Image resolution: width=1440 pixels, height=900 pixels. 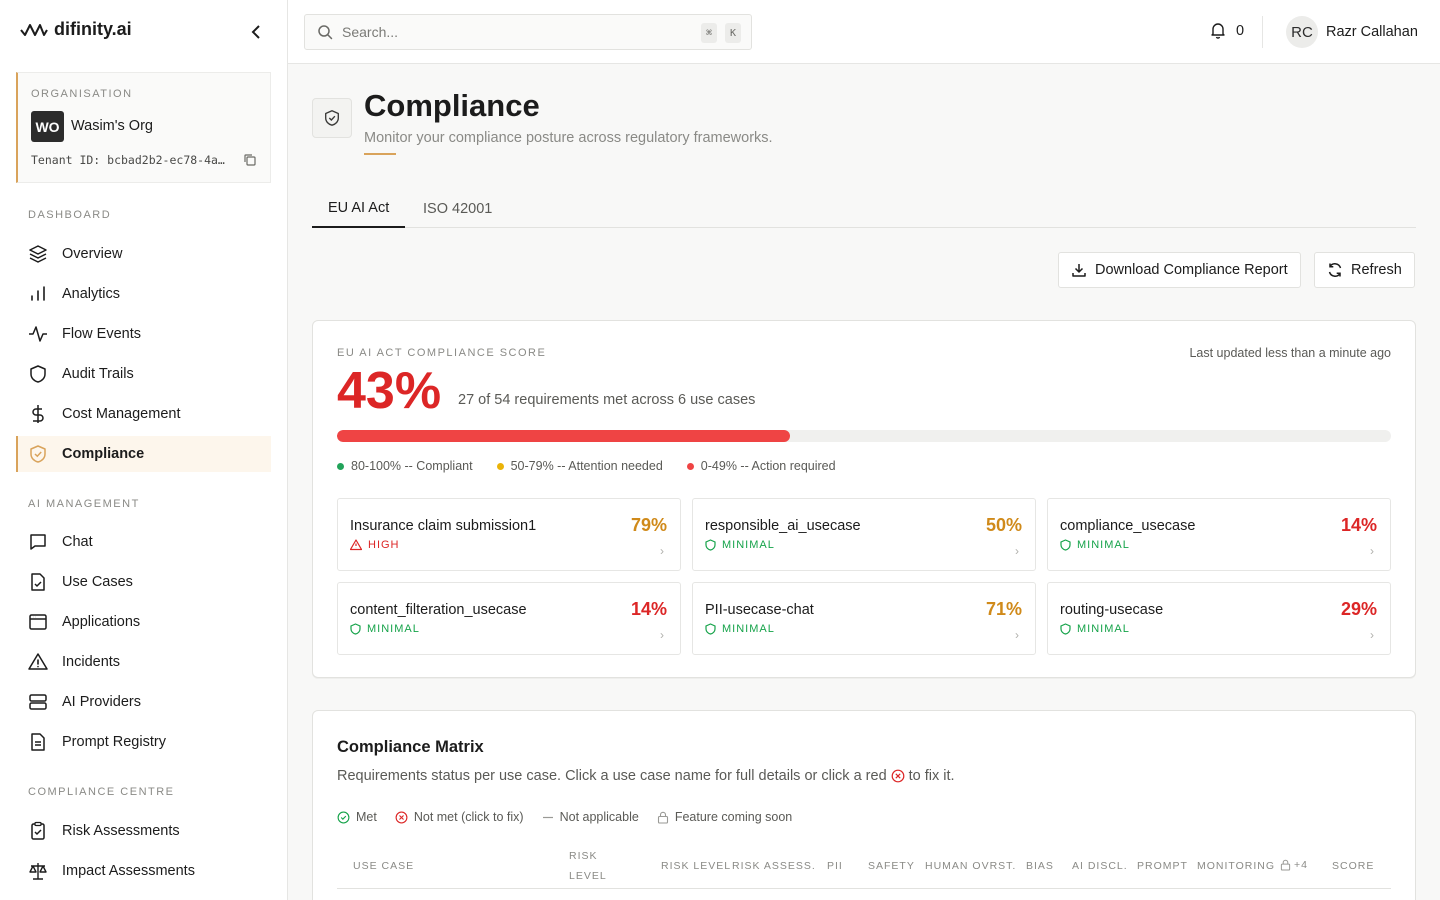 I want to click on green-dot-icon, so click(x=340, y=466).